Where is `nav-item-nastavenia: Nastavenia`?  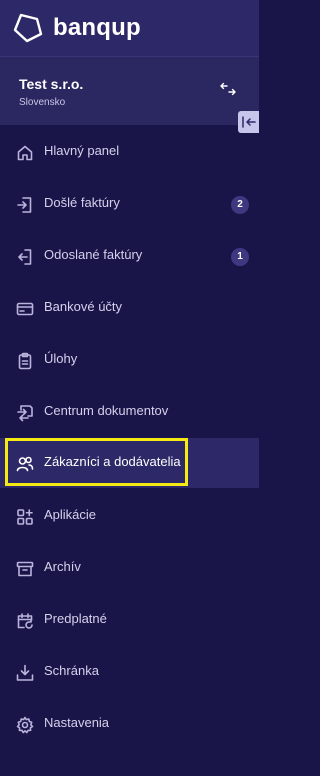 nav-item-nastavenia: Nastavenia is located at coordinates (129, 724).